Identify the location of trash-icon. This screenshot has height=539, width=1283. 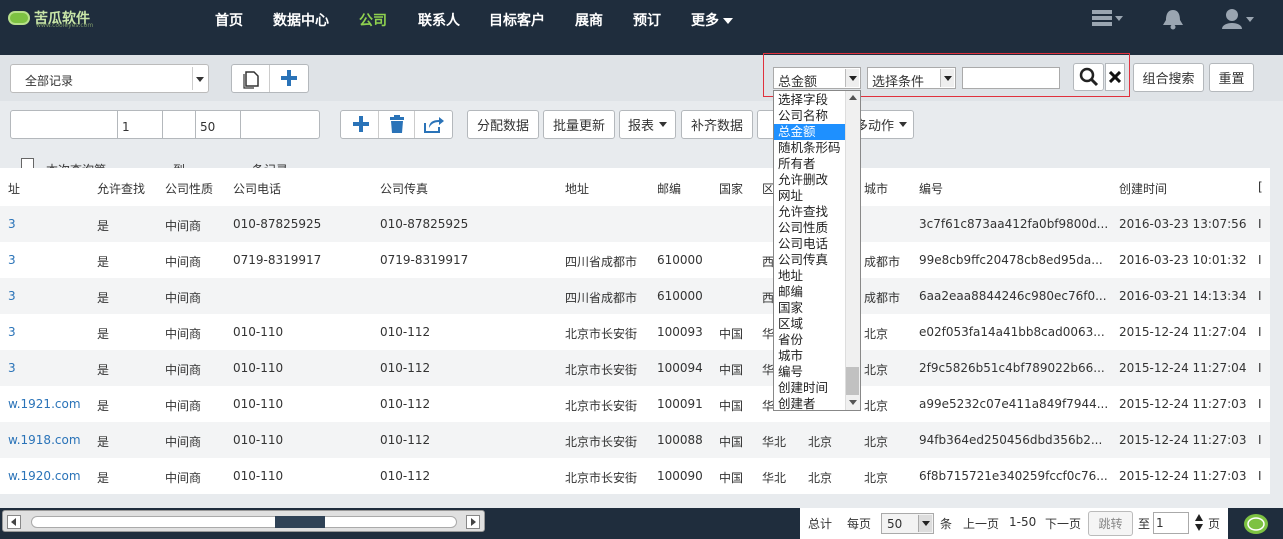
(397, 124).